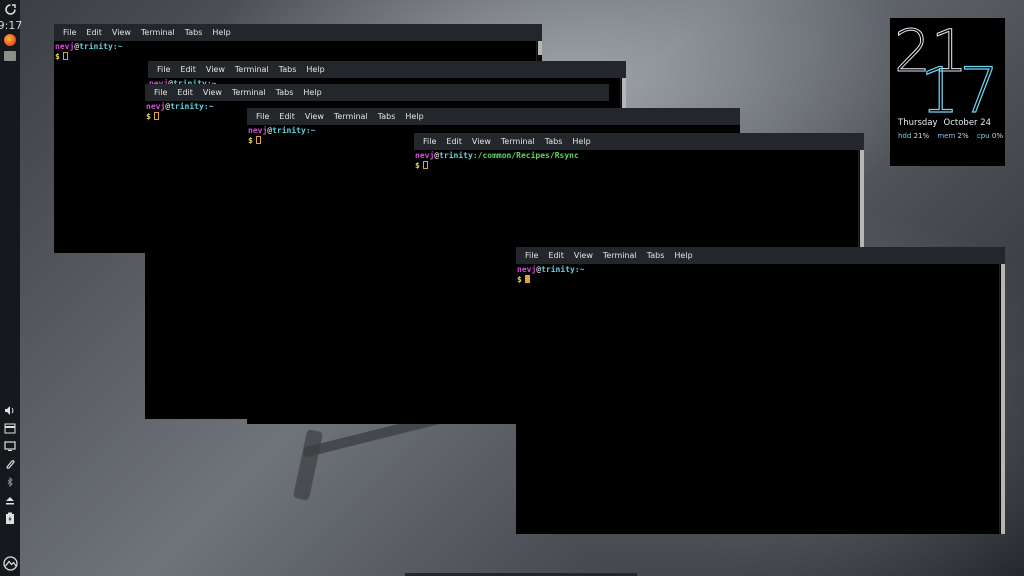 The height and width of the screenshot is (576, 1024). What do you see at coordinates (10, 40) in the screenshot?
I see `firefox-icon` at bounding box center [10, 40].